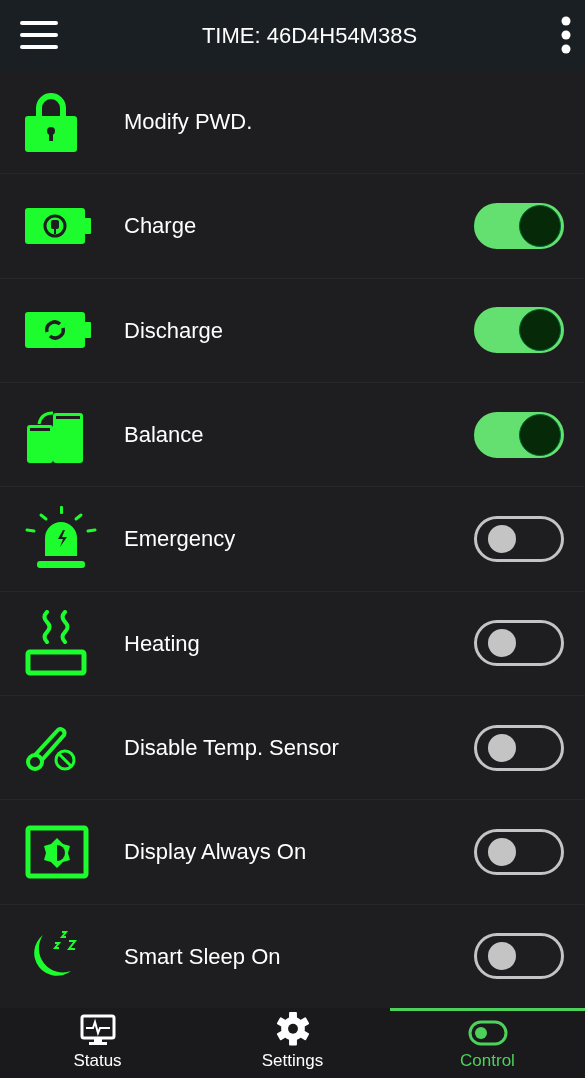  What do you see at coordinates (309, 35) in the screenshot?
I see `timer-title: TIME: 46D4H54M38S` at bounding box center [309, 35].